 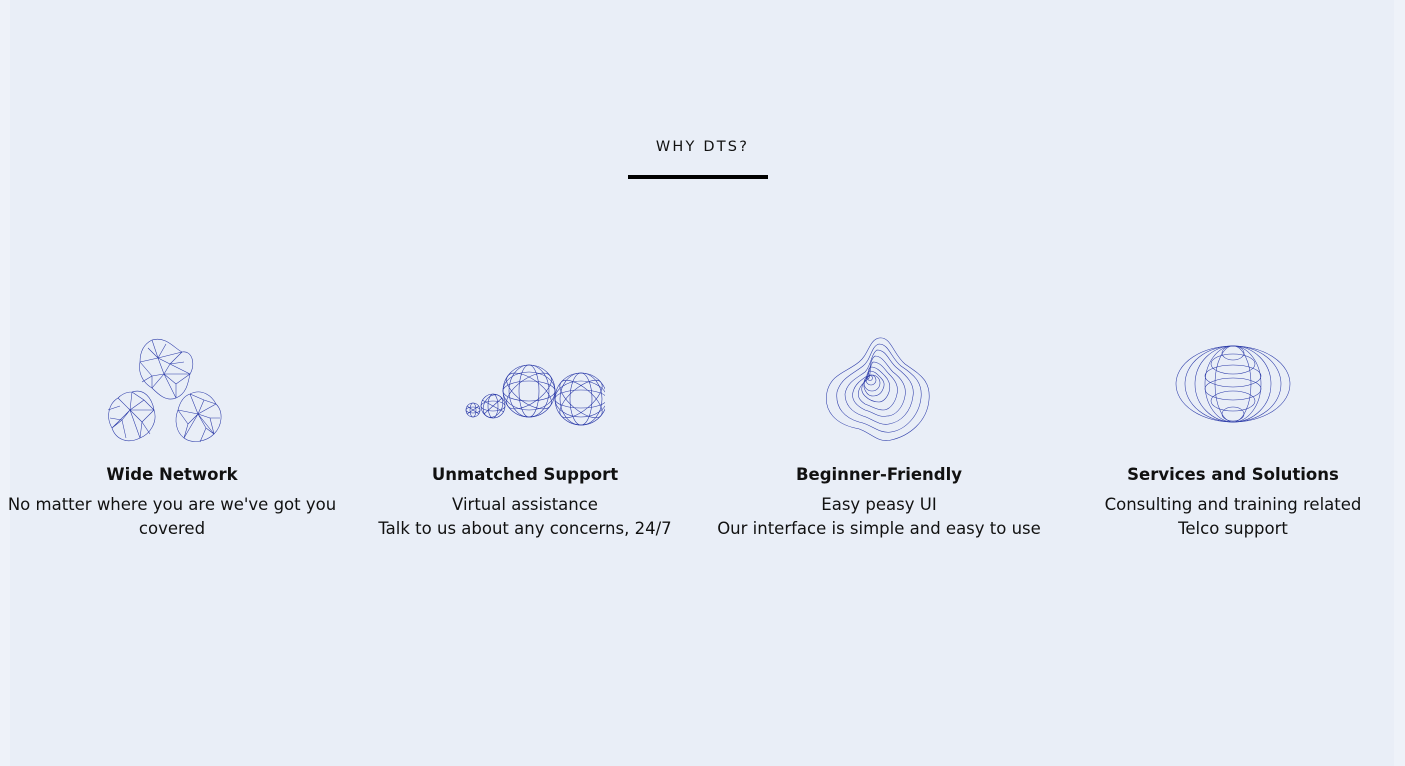 What do you see at coordinates (164, 390) in the screenshot?
I see `wireframe-blobs-icon` at bounding box center [164, 390].